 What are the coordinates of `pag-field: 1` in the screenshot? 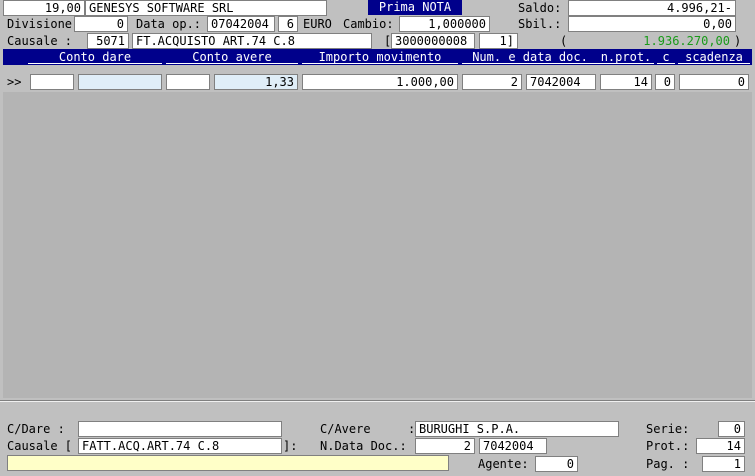 It's located at (723, 464).